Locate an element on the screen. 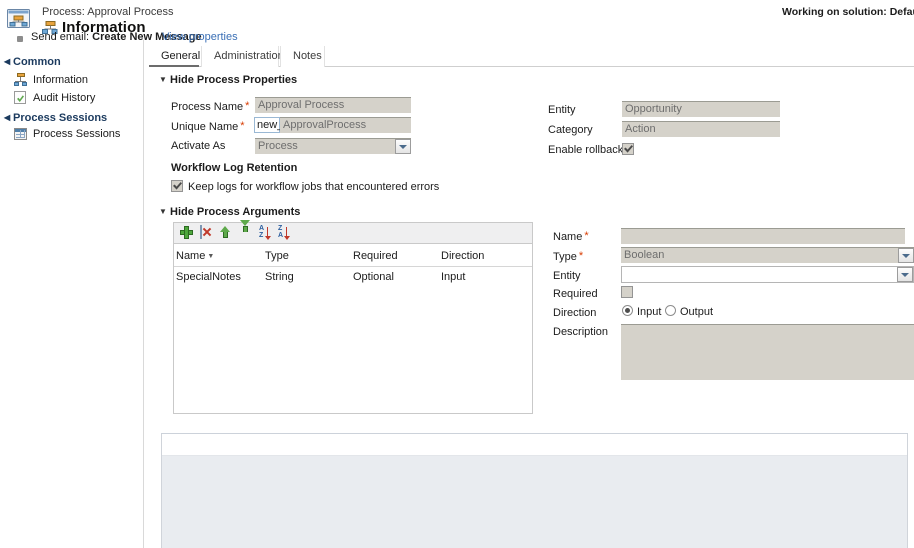 Image resolution: width=914 pixels, height=548 pixels. unique-name-label: Unique Name * is located at coordinates (208, 126).